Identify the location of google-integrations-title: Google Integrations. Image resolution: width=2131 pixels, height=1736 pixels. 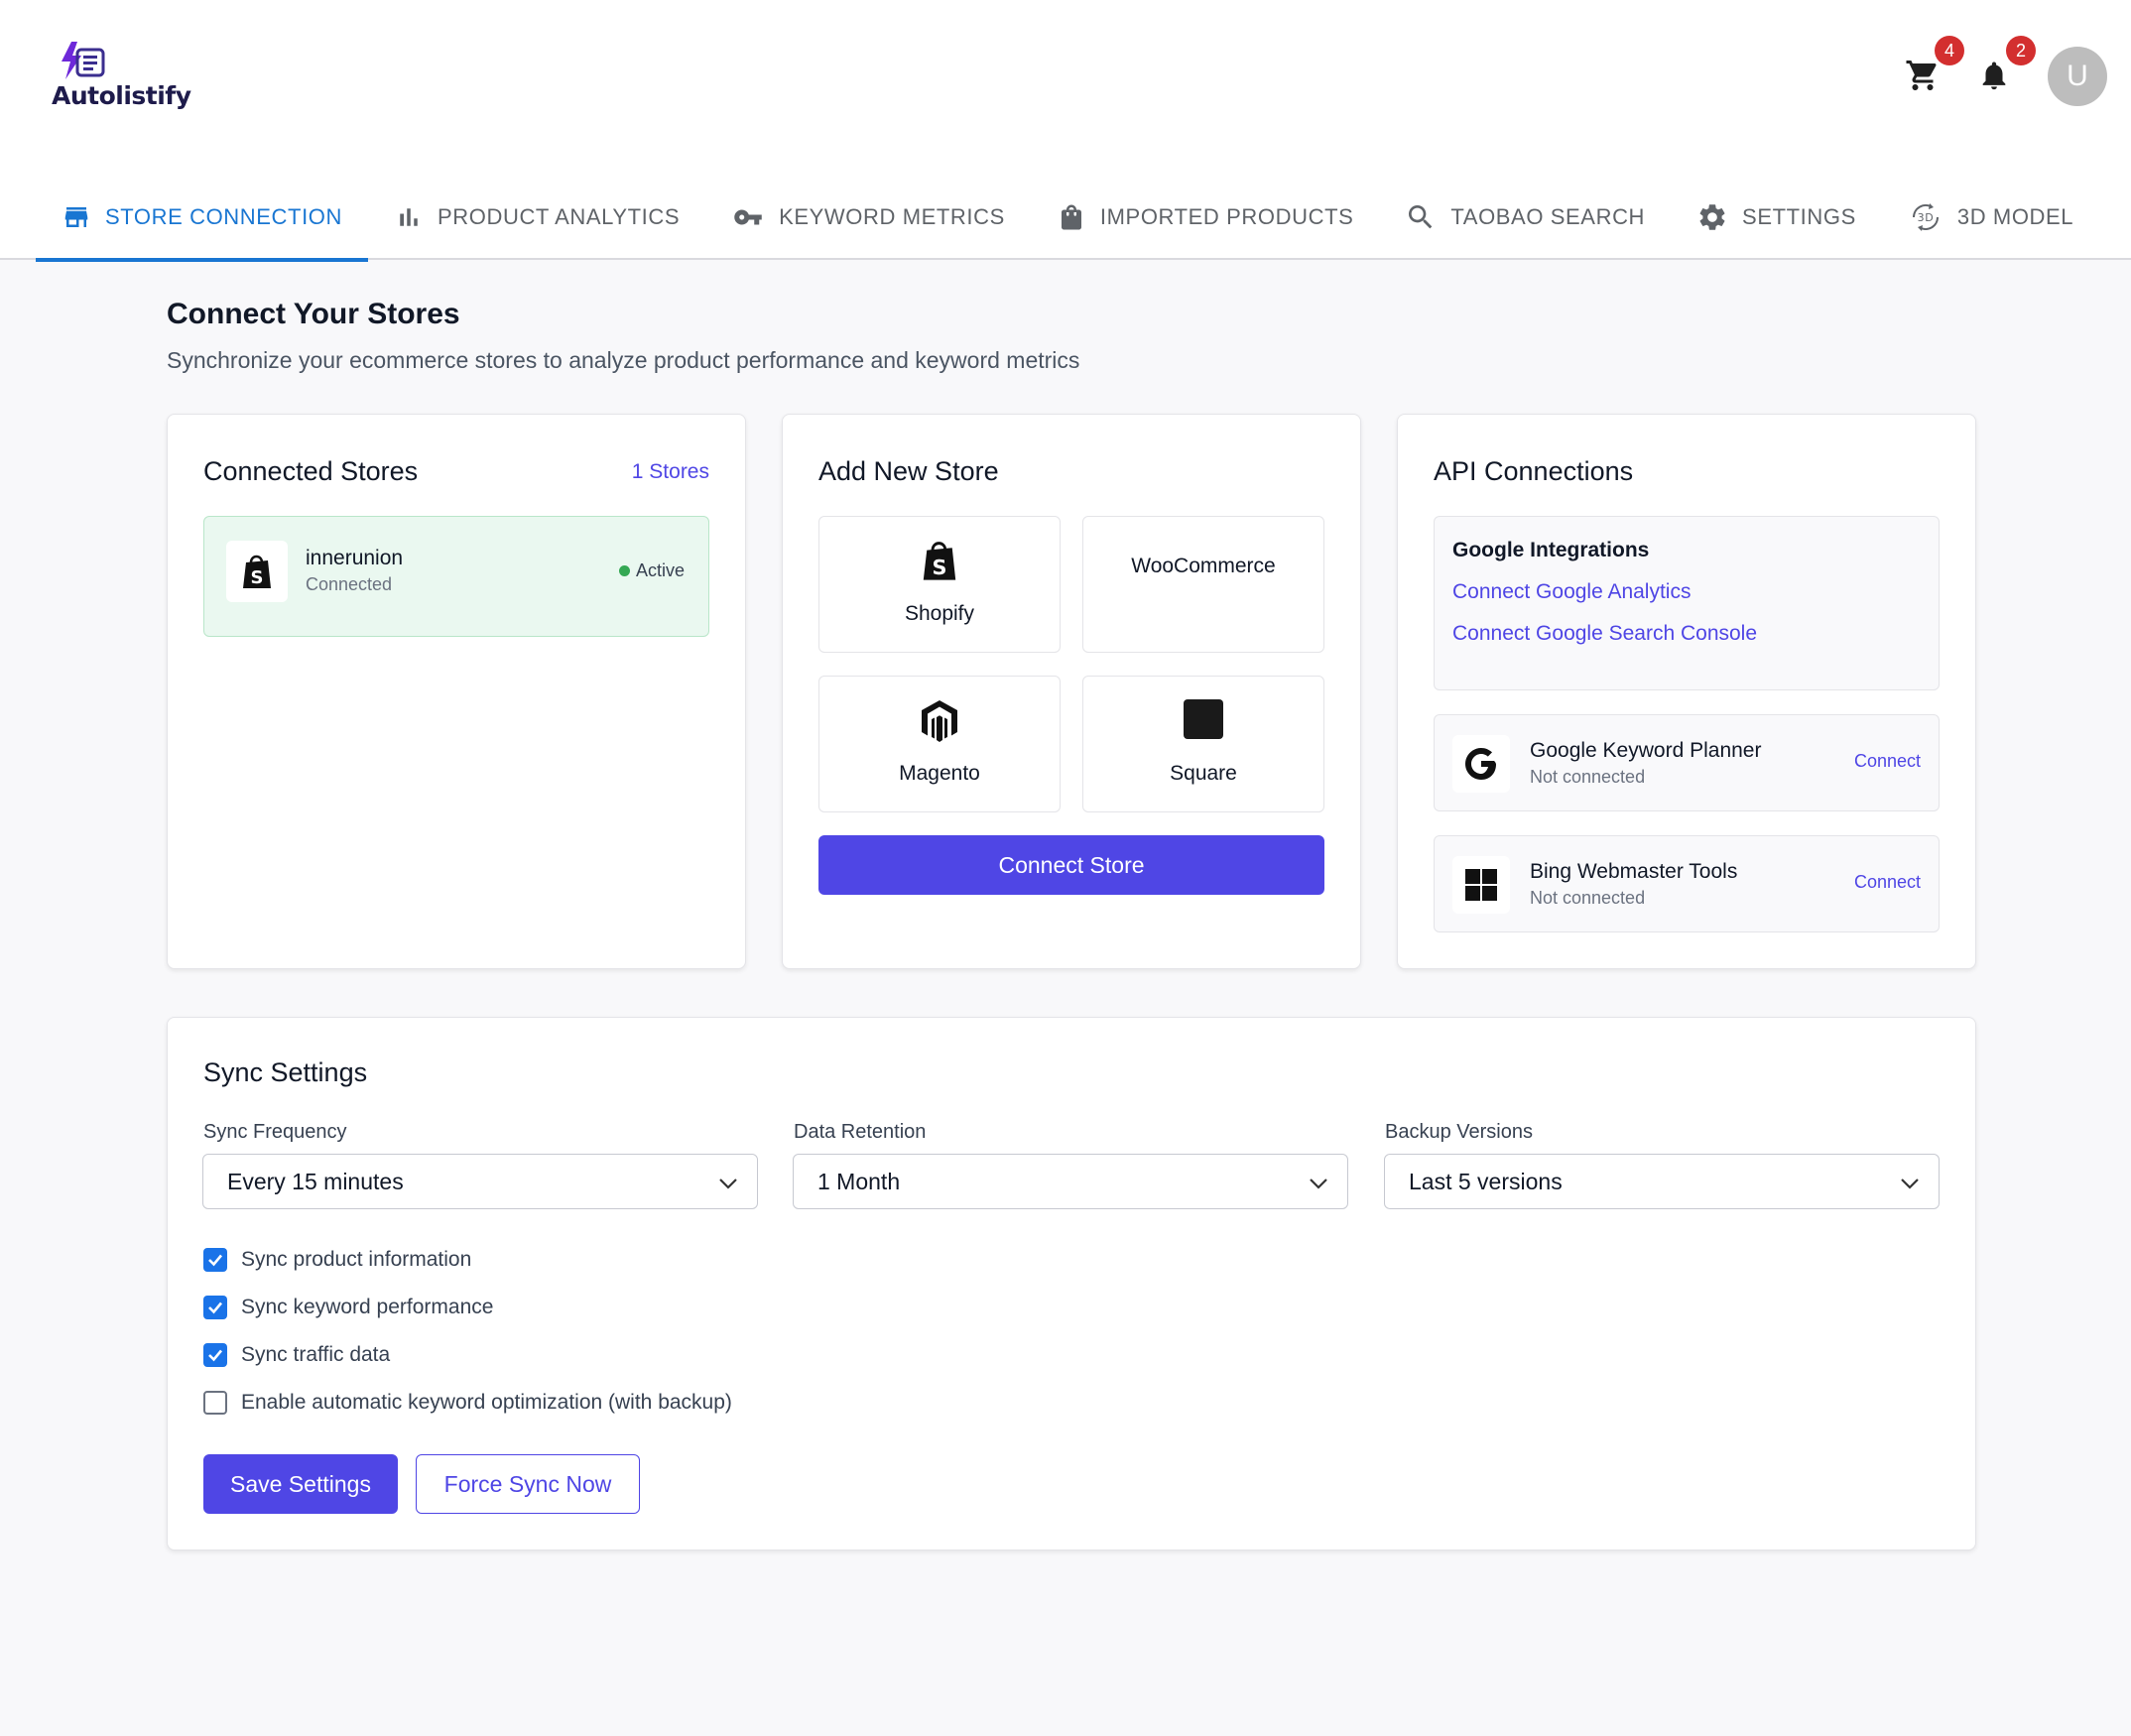
(1551, 550).